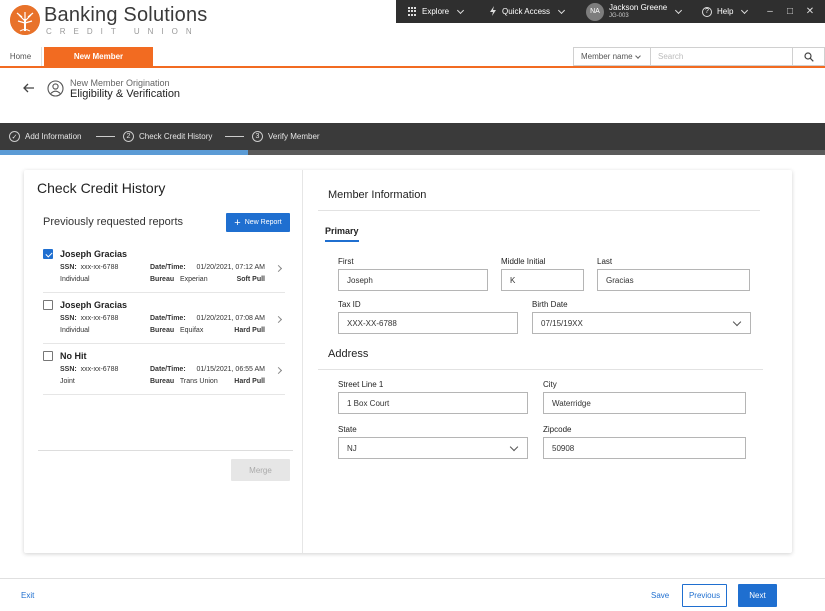 The width and height of the screenshot is (825, 611). I want to click on step-check-credit-history: 2 Check Credit History, so click(167, 136).